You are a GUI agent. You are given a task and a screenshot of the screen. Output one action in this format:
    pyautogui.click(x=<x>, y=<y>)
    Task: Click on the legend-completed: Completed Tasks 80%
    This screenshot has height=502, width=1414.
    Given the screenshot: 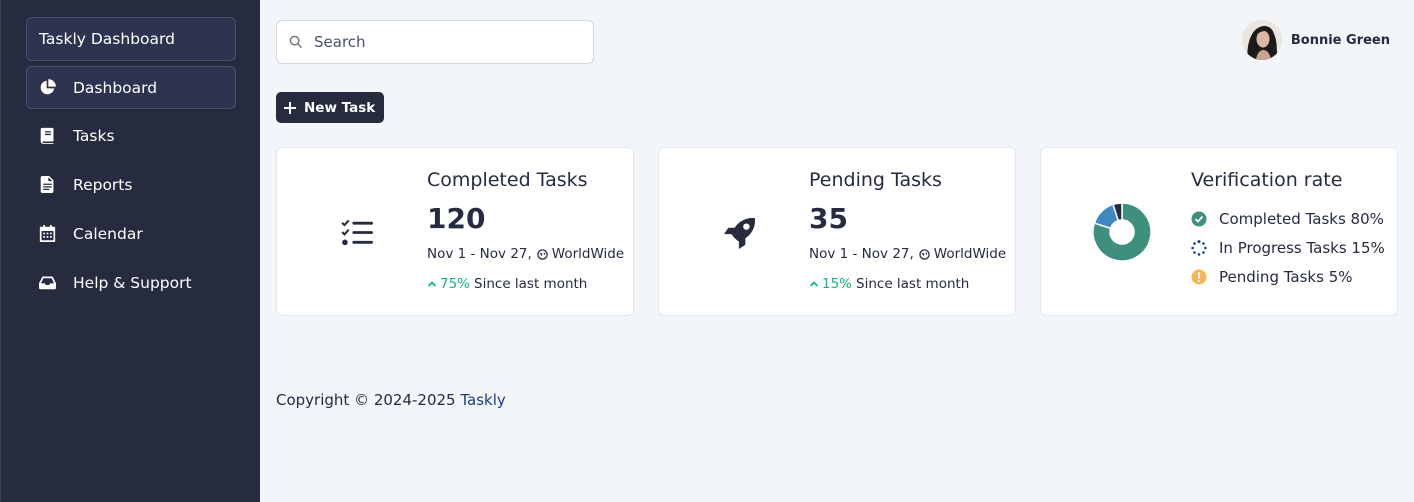 What is the action you would take?
    pyautogui.click(x=1287, y=219)
    